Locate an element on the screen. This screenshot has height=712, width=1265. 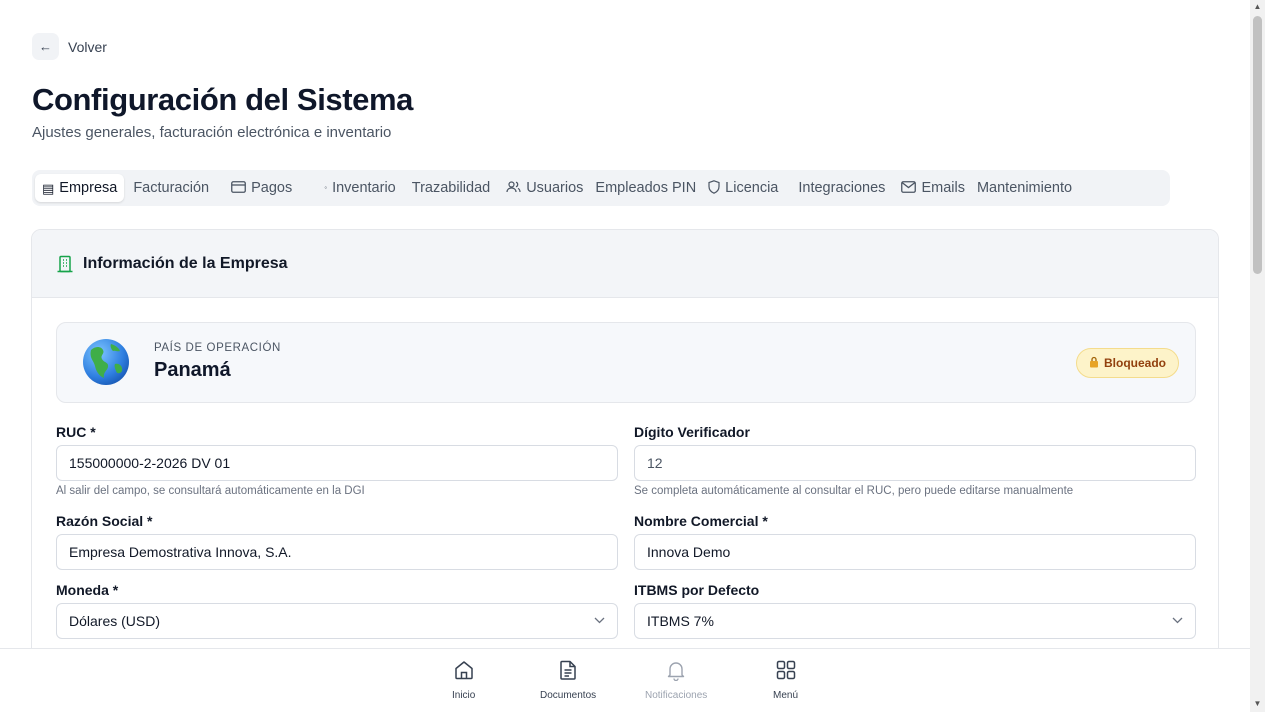
scroll-up-icon: ▲ is located at coordinates (1257, 7).